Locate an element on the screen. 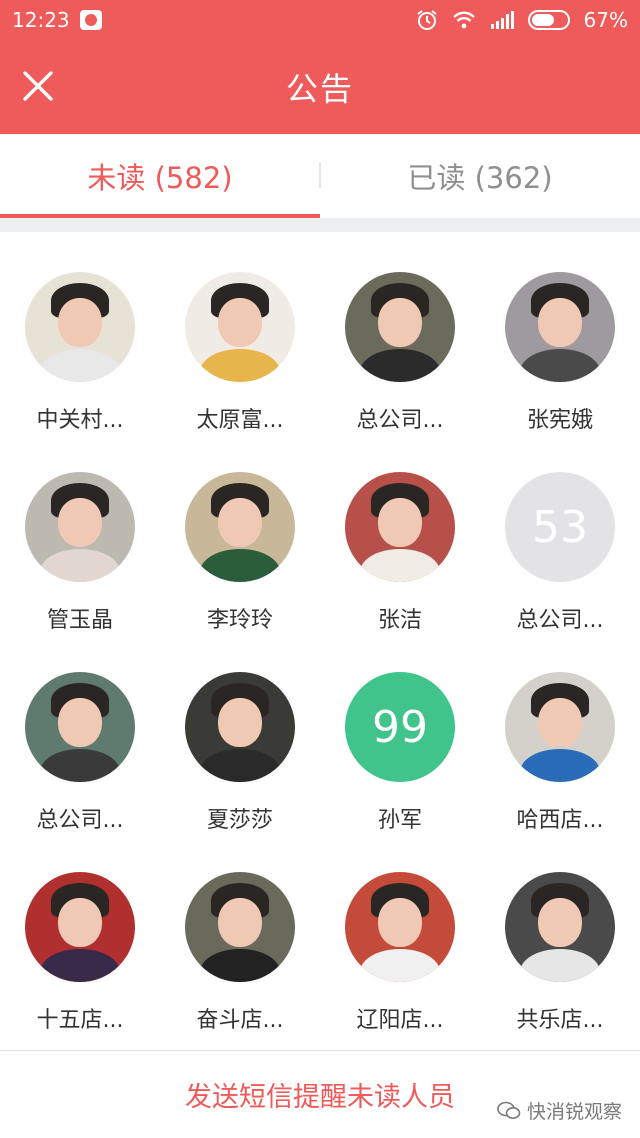 This screenshot has width=640, height=1138. bottom-action-bar: 发送短信提醒未读人员 is located at coordinates (320, 1094).